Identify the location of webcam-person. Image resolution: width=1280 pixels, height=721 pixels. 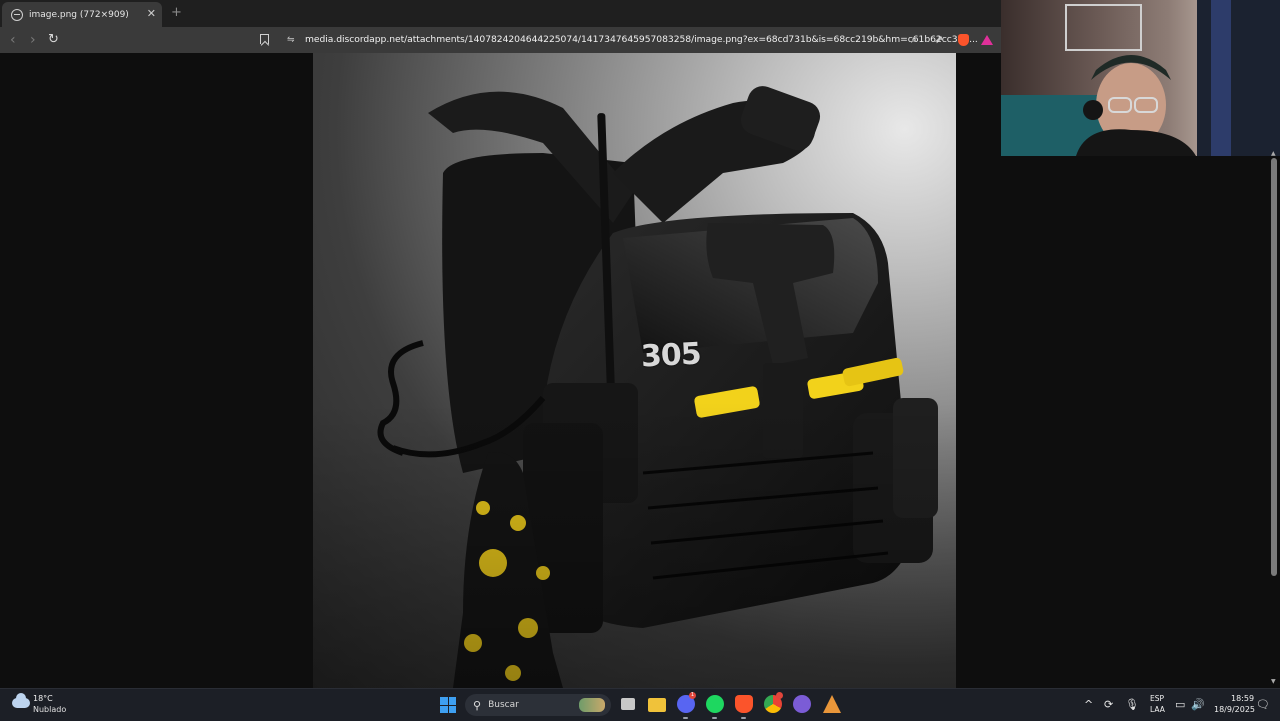
(1140, 78).